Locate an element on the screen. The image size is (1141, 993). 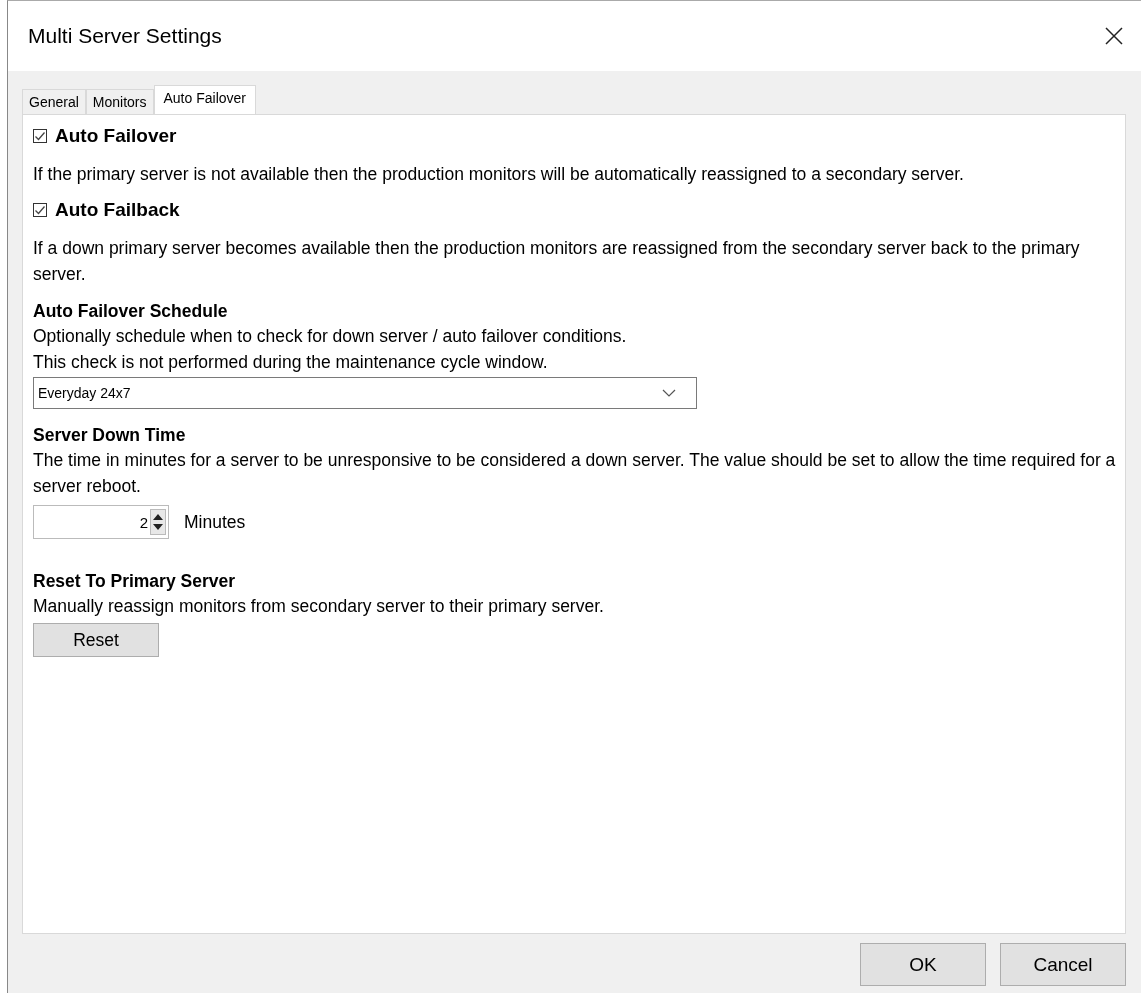
description-text: If the primary server is not available then the production monitors will be automatically reassigned to a secondary server. is located at coordinates (499, 174).